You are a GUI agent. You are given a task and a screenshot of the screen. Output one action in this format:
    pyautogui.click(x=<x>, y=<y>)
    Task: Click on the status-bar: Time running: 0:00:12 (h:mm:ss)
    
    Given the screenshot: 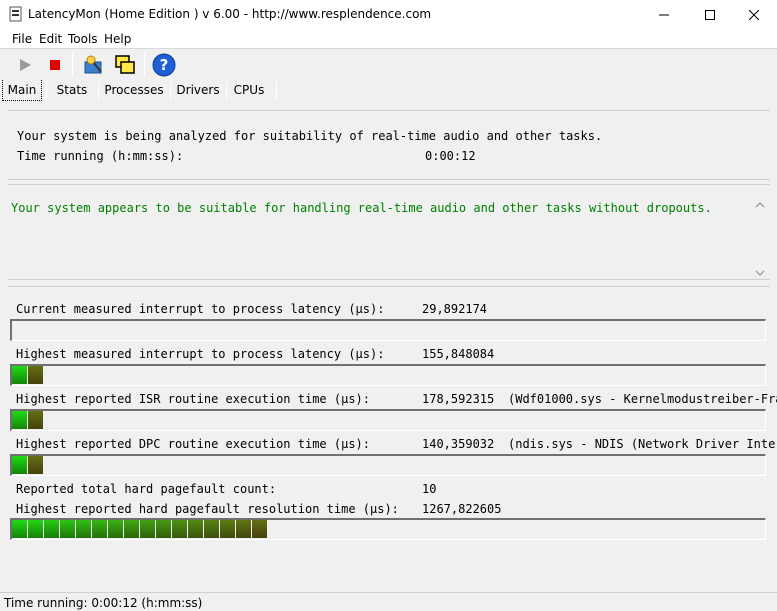 What is the action you would take?
    pyautogui.click(x=388, y=601)
    